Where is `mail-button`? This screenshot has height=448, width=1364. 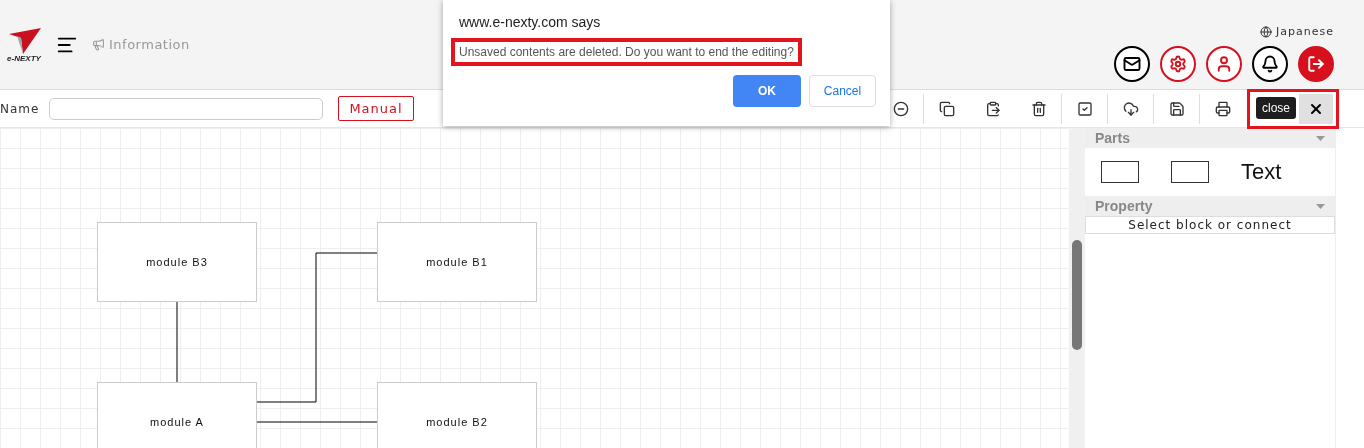 mail-button is located at coordinates (1132, 64).